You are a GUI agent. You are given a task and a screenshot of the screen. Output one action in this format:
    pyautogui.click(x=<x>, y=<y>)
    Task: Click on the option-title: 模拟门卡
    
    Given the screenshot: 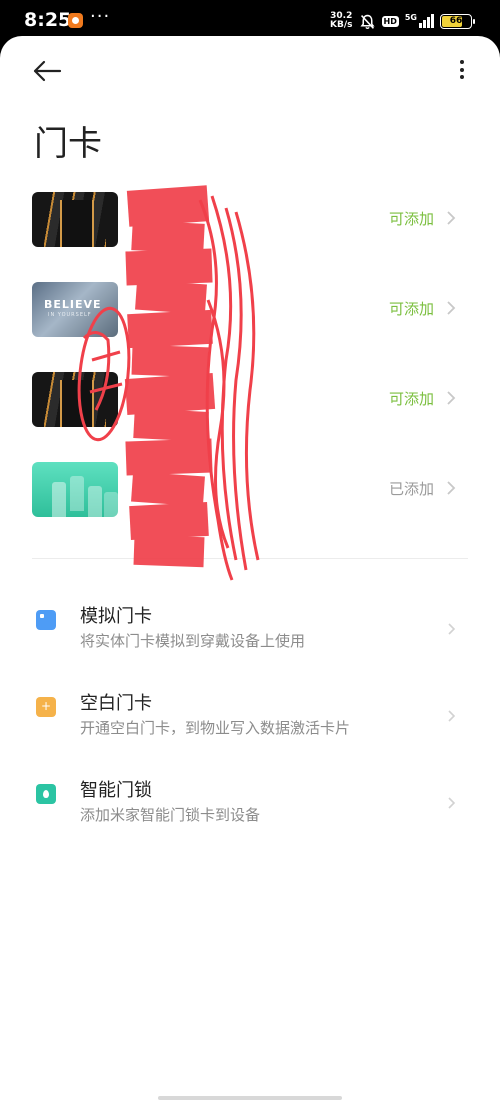 What is the action you would take?
    pyautogui.click(x=116, y=616)
    